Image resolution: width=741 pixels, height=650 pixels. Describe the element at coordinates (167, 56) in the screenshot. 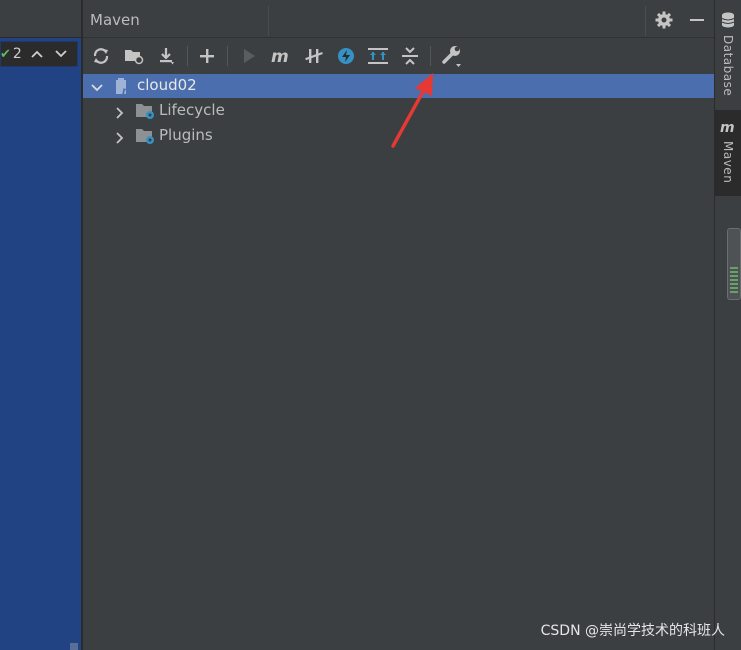

I see `download-icon` at that location.